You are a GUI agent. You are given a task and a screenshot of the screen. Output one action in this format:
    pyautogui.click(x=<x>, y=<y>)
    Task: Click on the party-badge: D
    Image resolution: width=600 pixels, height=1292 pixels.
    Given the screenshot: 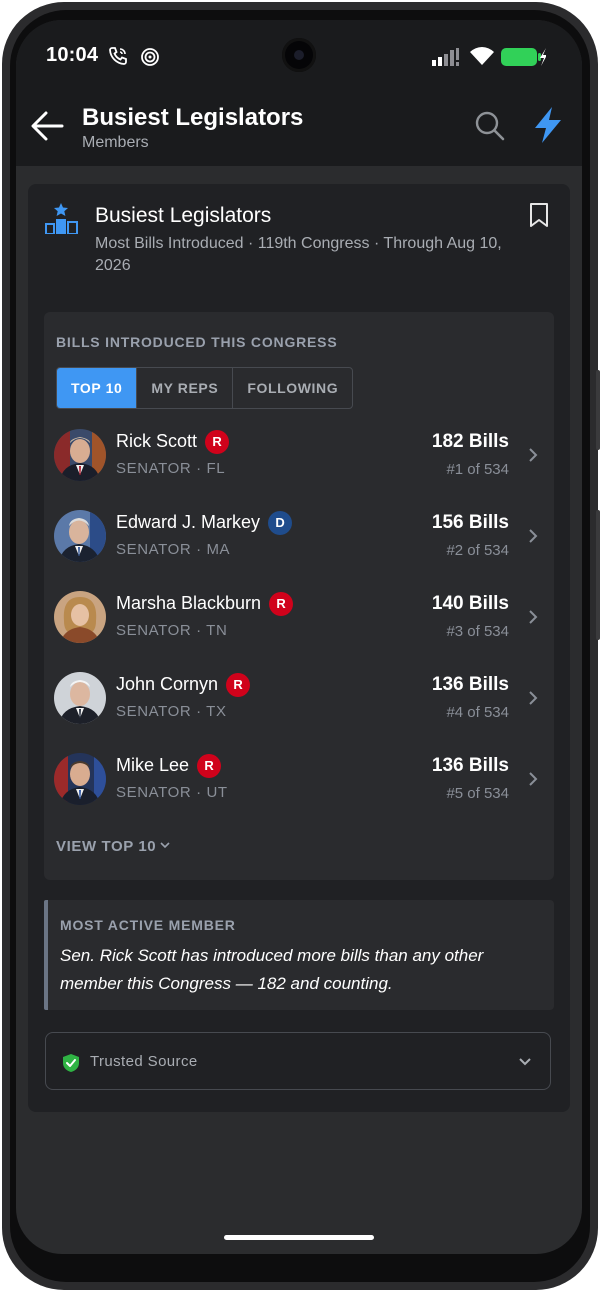 What is the action you would take?
    pyautogui.click(x=280, y=523)
    